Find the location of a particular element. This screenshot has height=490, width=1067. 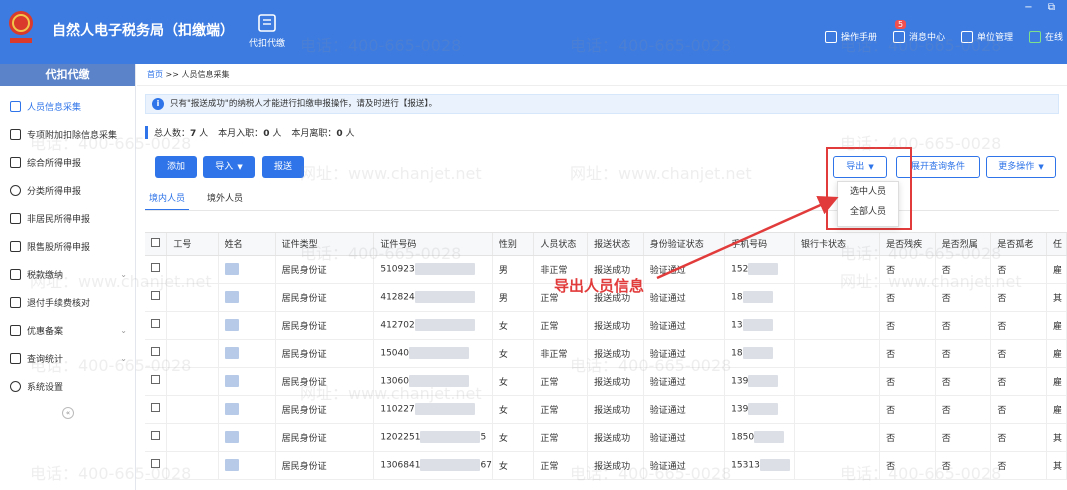

col-header: 手机号码 is located at coordinates (760, 244).